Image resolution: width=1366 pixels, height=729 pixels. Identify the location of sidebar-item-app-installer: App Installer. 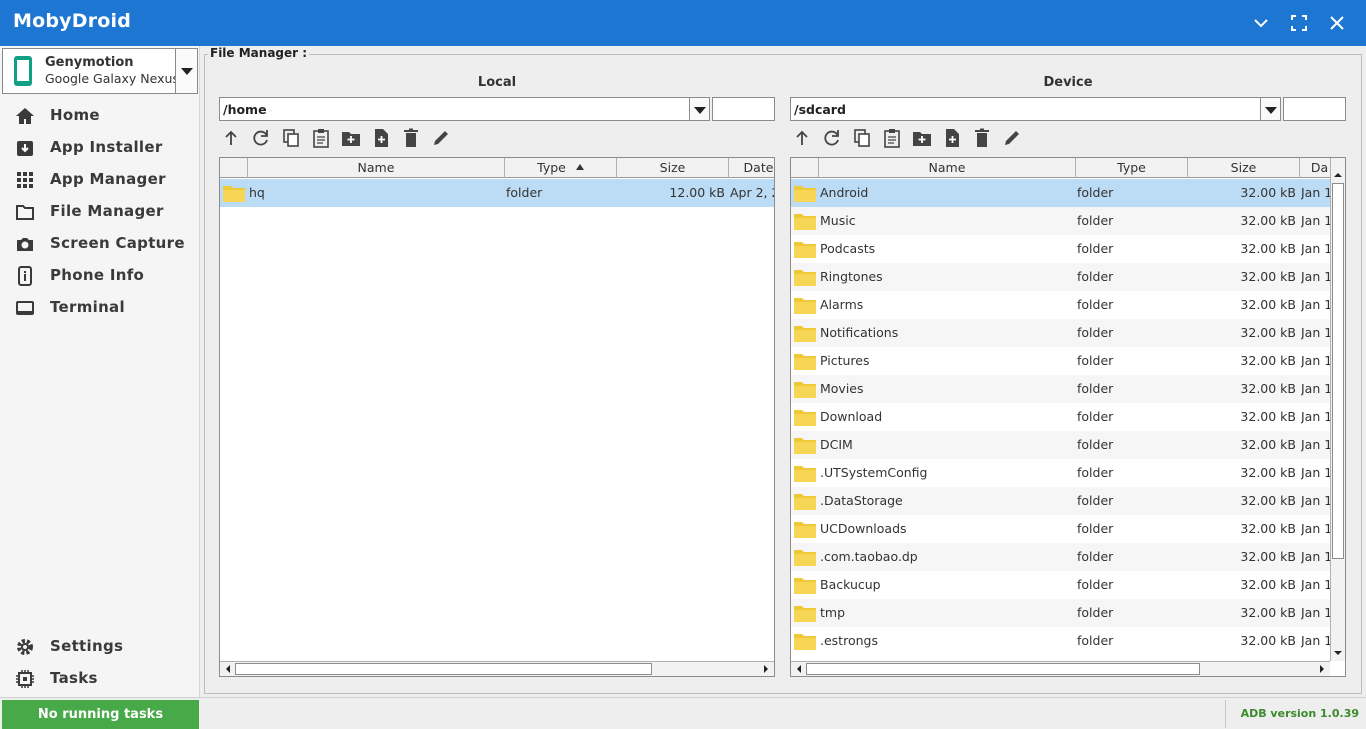
(99, 148).